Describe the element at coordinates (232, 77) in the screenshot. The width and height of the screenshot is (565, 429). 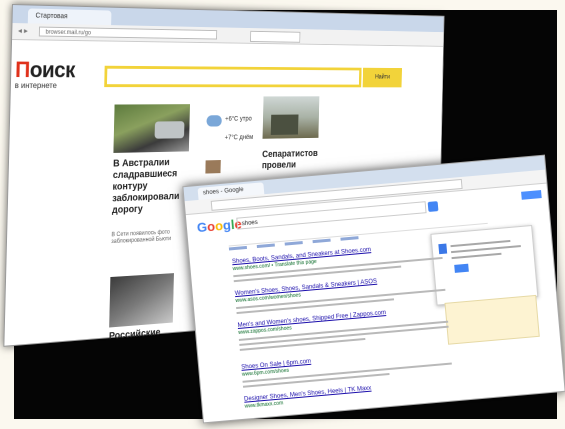
I see `main-search-input` at that location.